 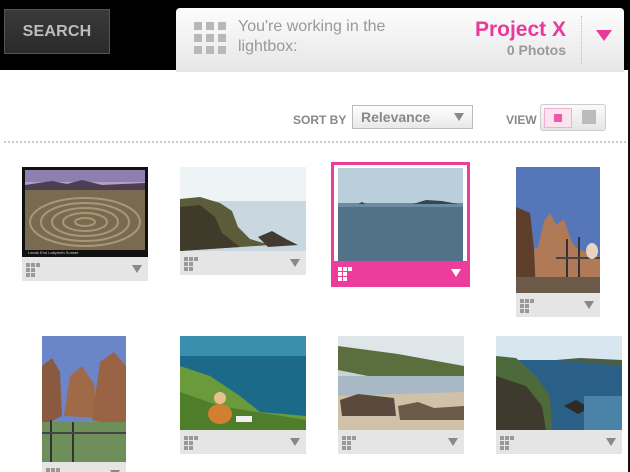 I want to click on photo-thumbnail-cliff-people, so click(x=558, y=230).